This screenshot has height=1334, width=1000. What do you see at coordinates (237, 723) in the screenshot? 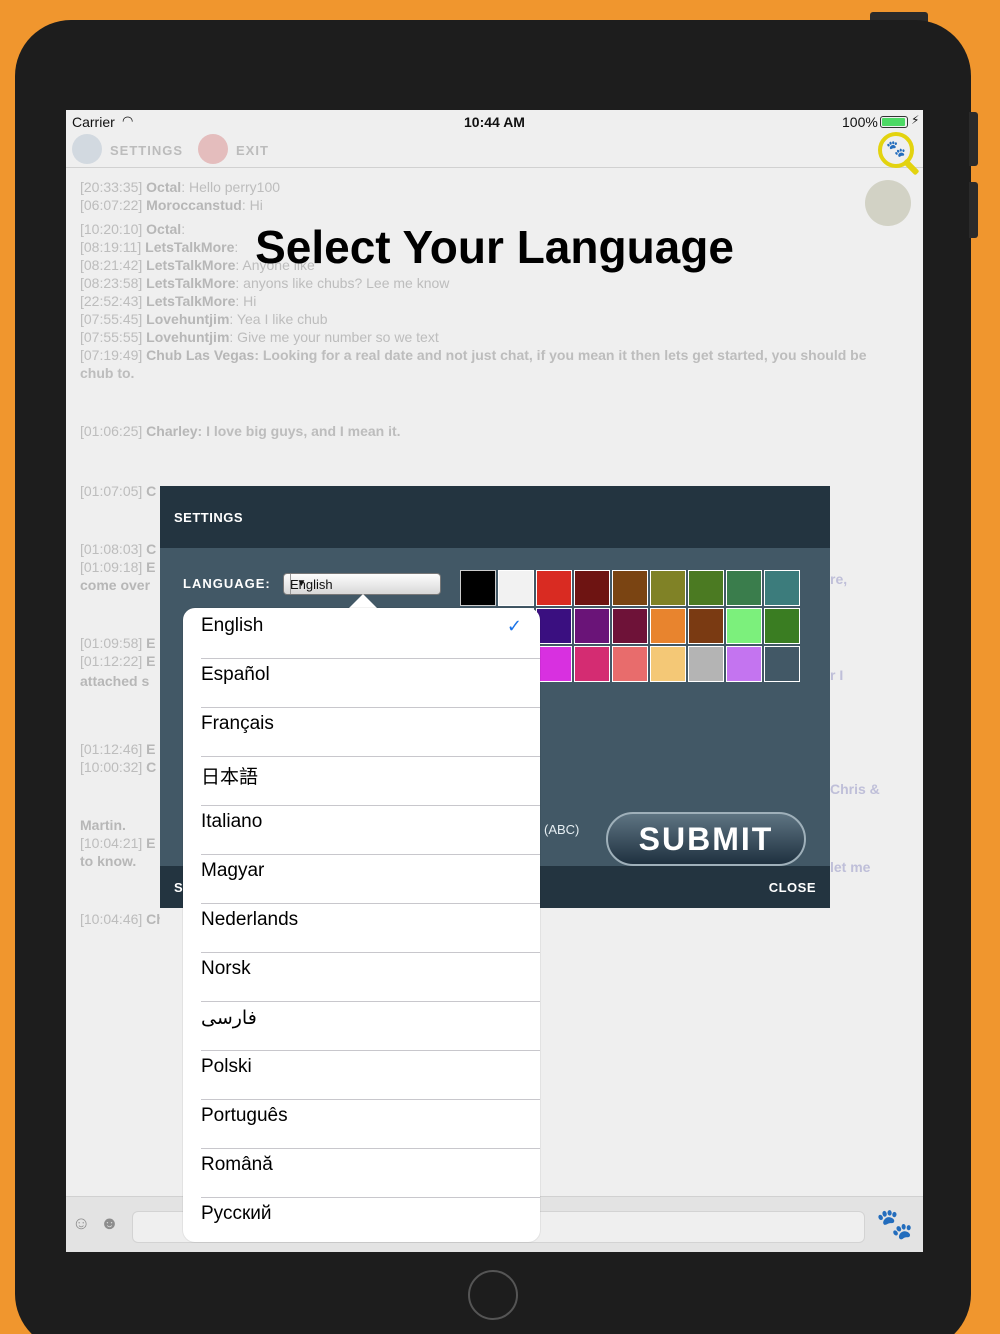
I see `language-option-label: Français` at bounding box center [237, 723].